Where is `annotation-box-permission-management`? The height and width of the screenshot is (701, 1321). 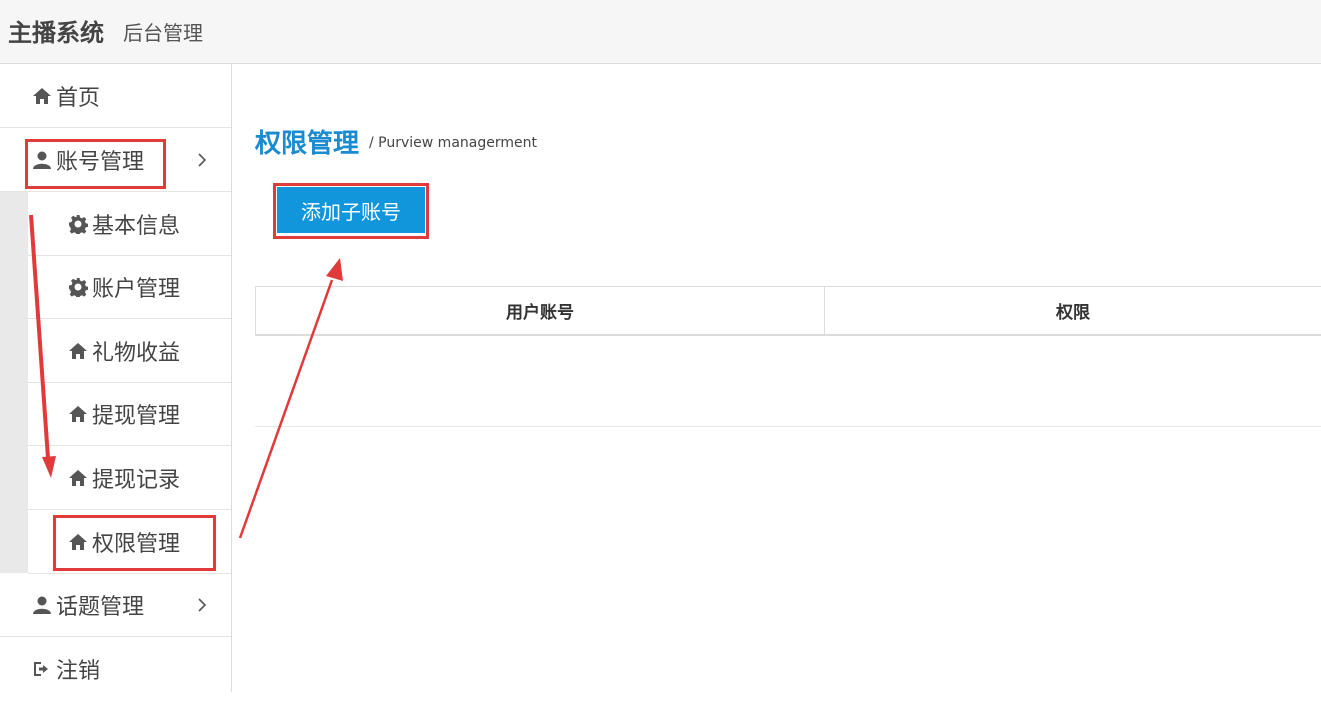
annotation-box-permission-management is located at coordinates (134, 543).